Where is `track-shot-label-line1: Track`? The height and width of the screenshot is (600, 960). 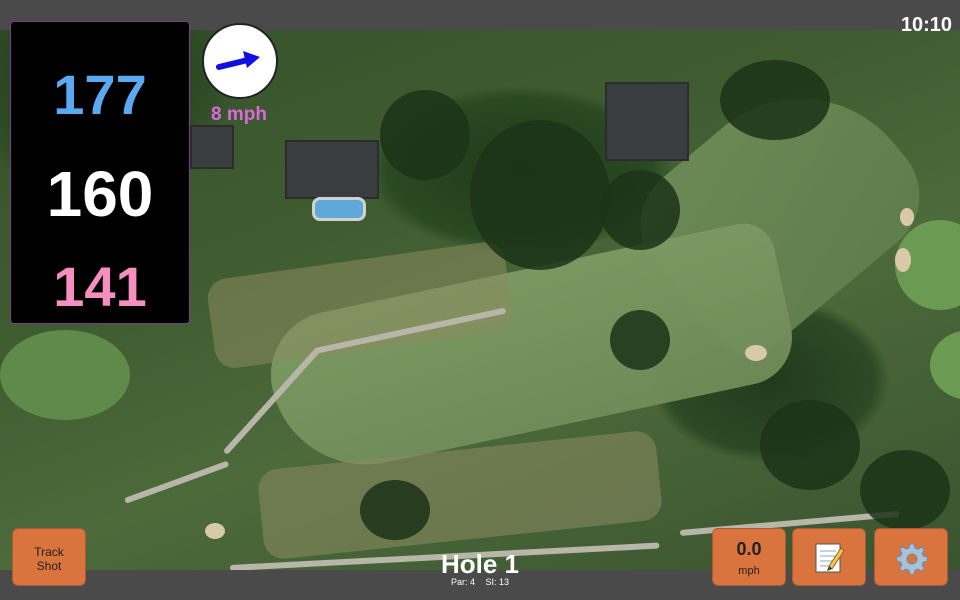
track-shot-label-line1: Track is located at coordinates (49, 552).